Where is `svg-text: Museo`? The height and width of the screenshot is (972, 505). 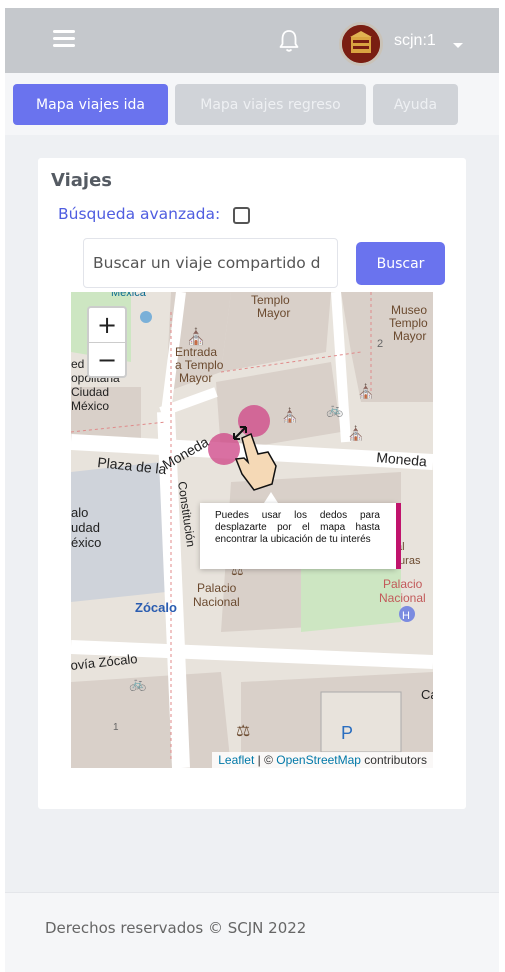
svg-text: Museo is located at coordinates (409, 310).